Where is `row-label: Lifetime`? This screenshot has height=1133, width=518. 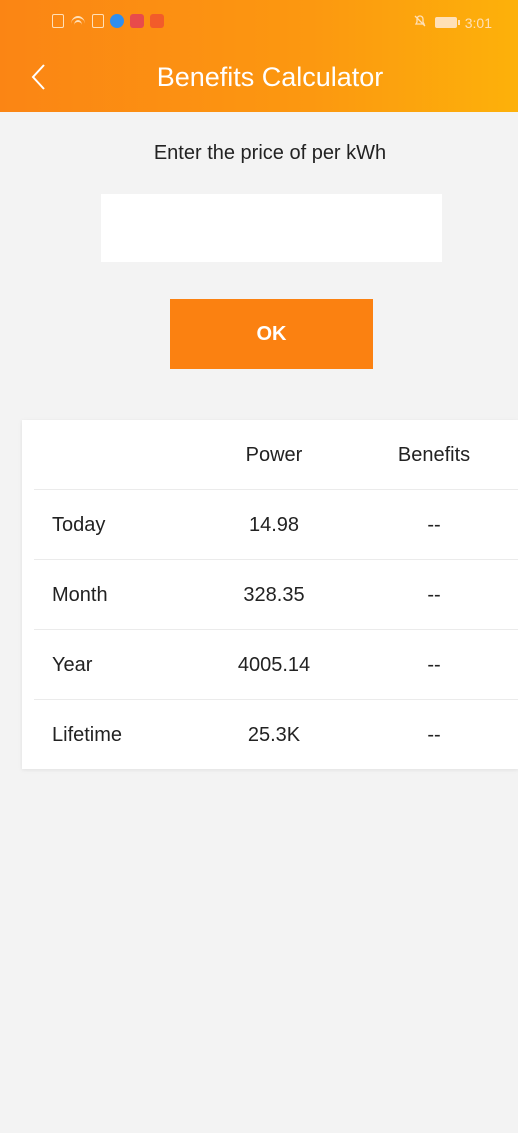
row-label: Lifetime is located at coordinates (87, 735).